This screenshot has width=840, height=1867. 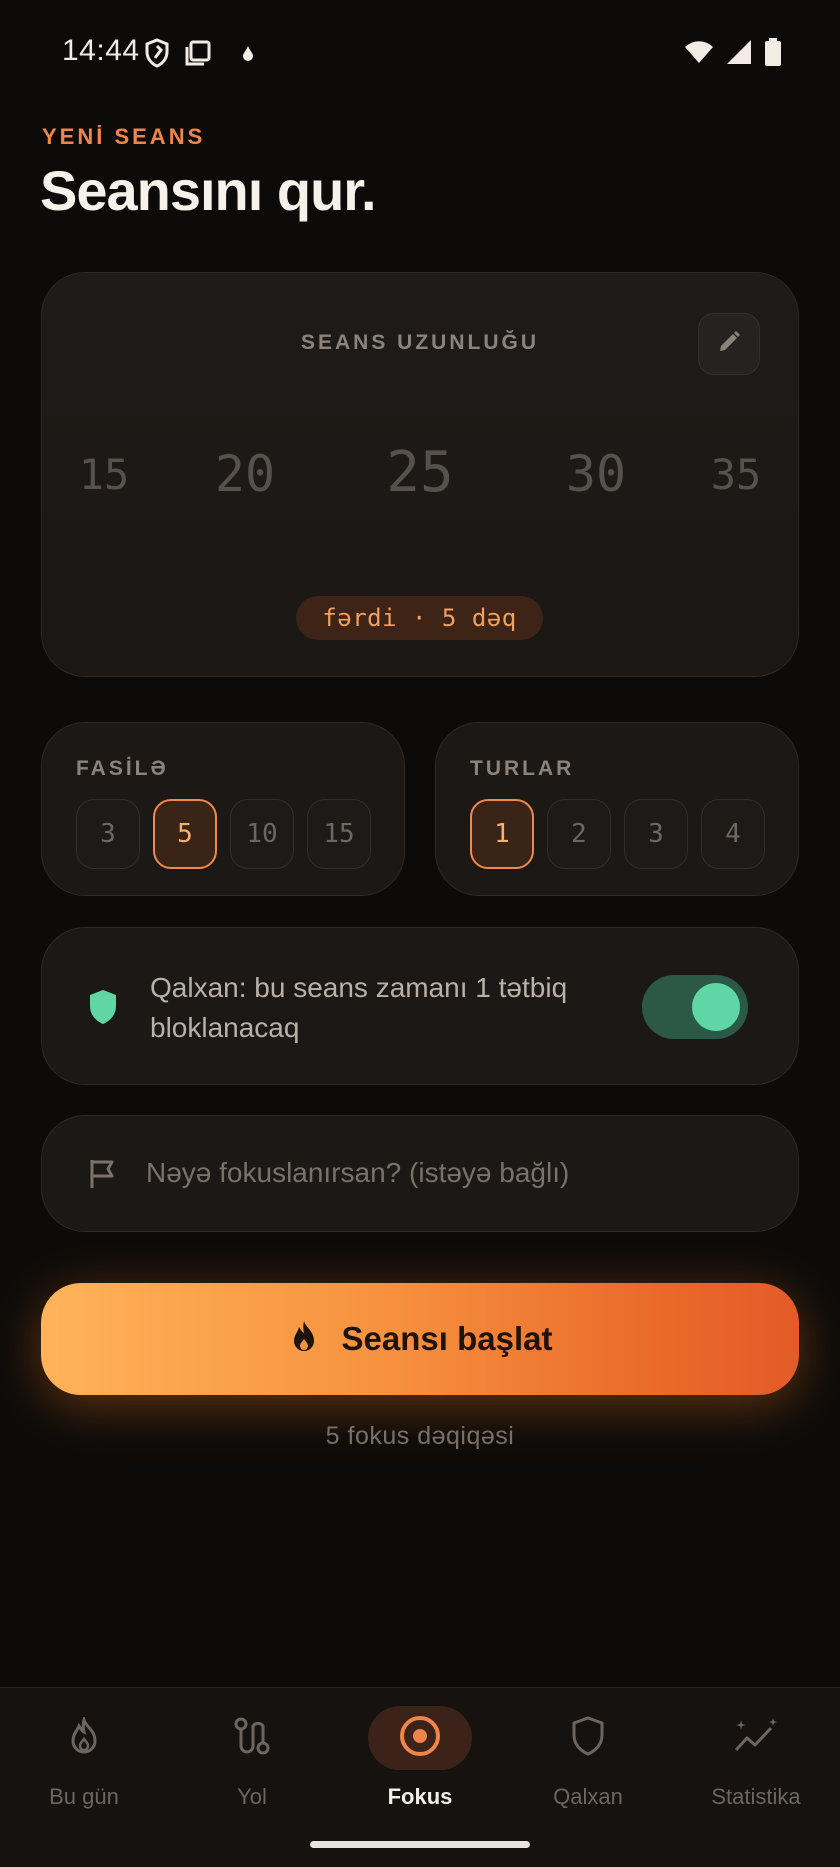 I want to click on rounds-option-3: 3, so click(x=656, y=834).